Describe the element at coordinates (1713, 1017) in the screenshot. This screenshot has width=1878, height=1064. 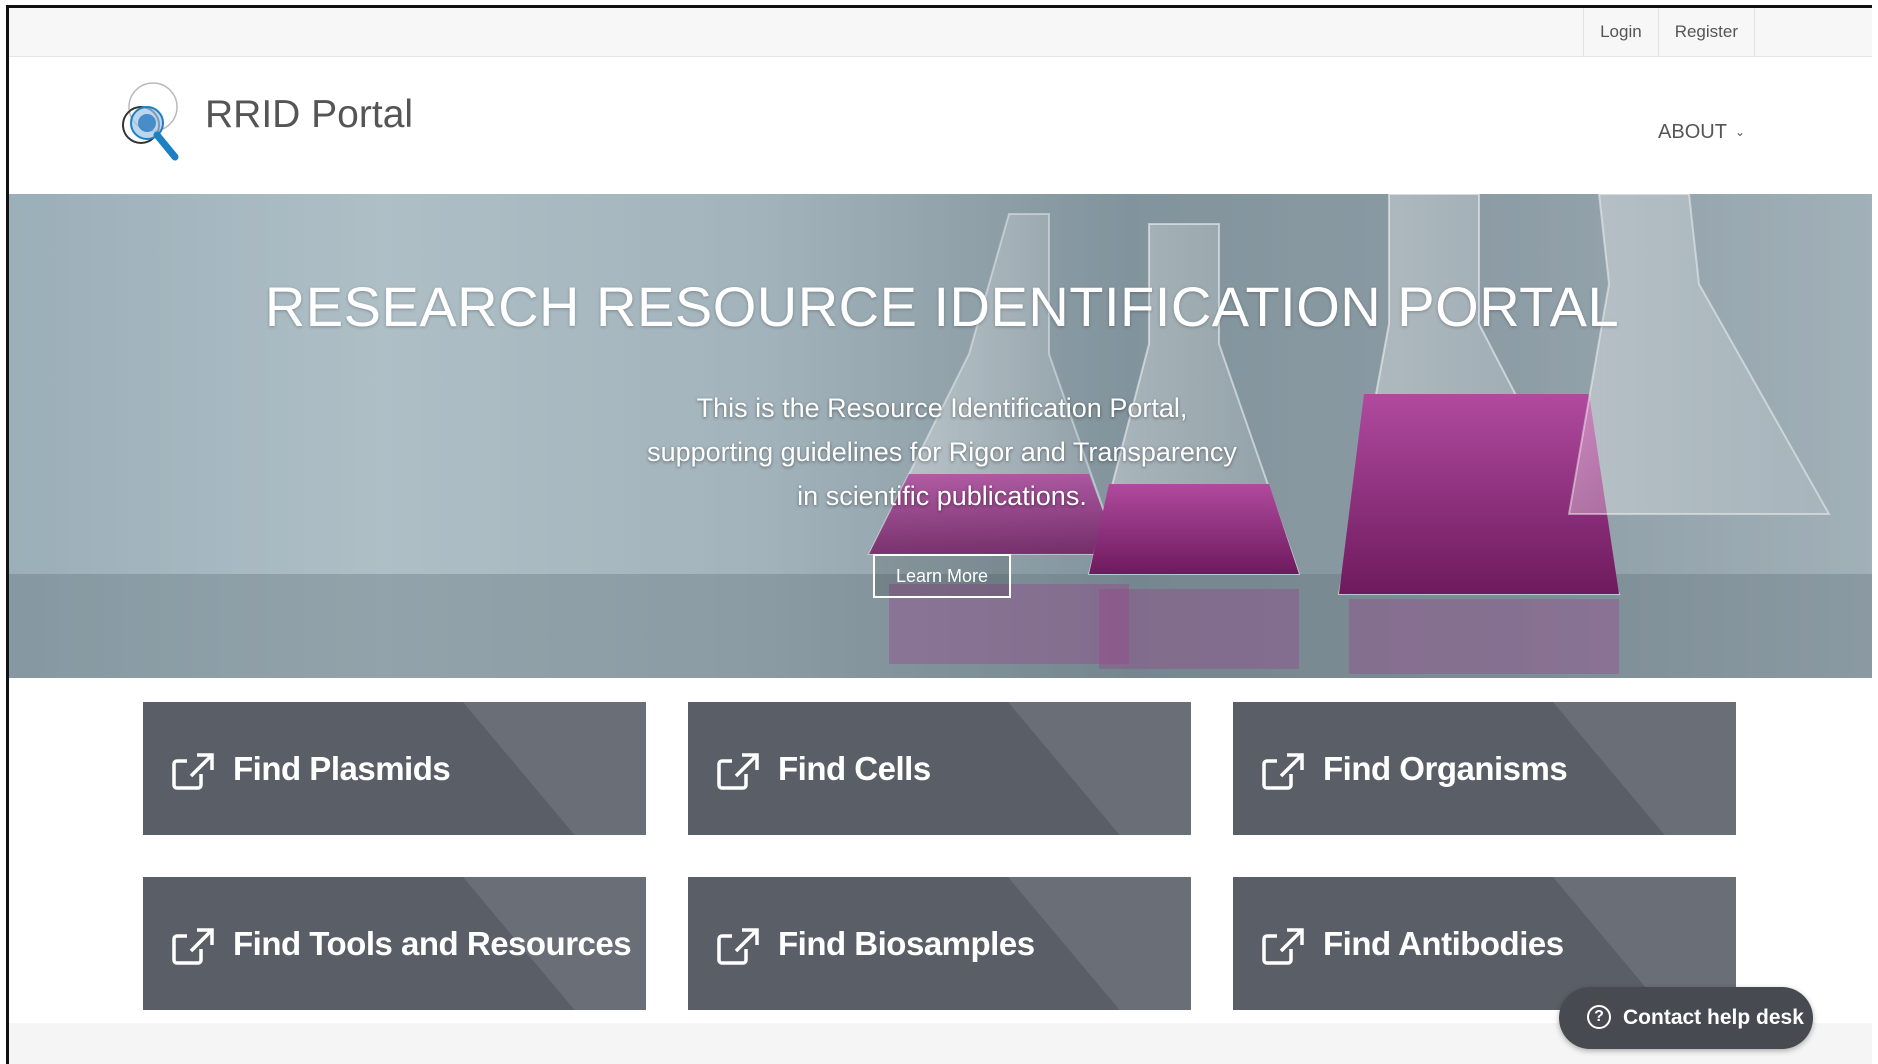
I see `help-desk-label: Contact help desk` at that location.